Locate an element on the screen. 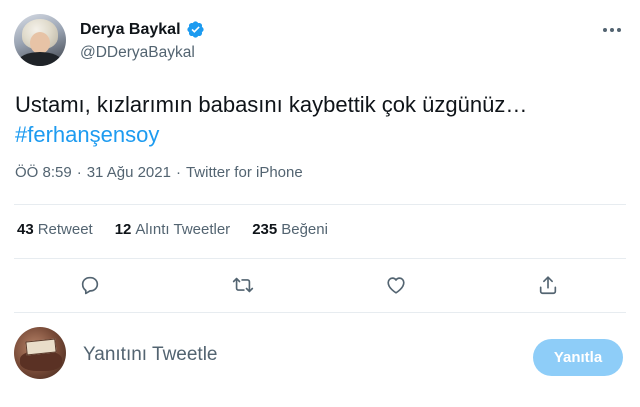 Image resolution: width=640 pixels, height=407 pixels. retweet-count-link: 43 Retweet is located at coordinates (55, 229).